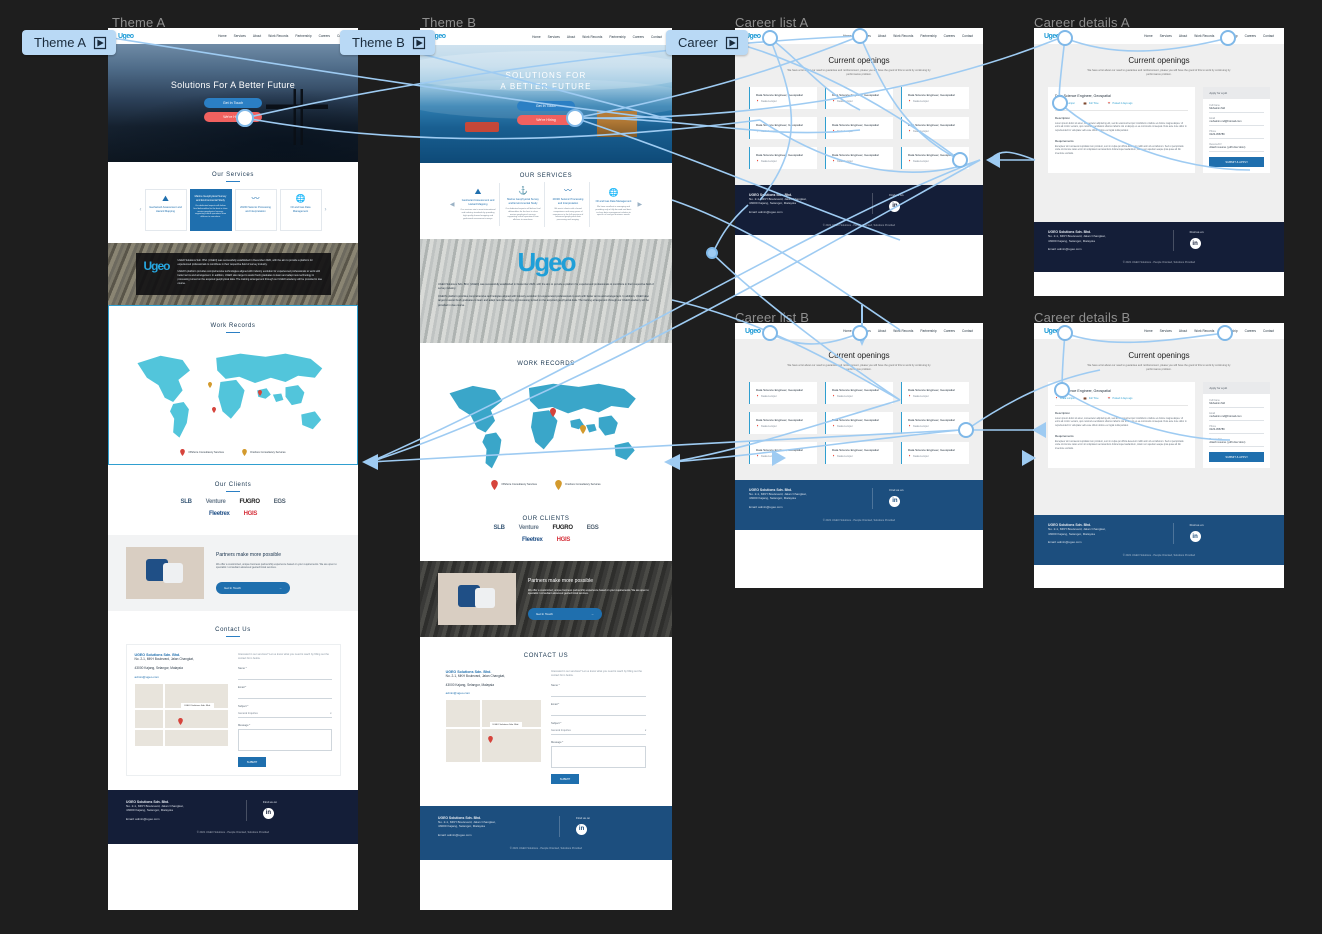 This screenshot has width=1322, height=934. I want to click on linkedin-icon: in, so click(268, 813).